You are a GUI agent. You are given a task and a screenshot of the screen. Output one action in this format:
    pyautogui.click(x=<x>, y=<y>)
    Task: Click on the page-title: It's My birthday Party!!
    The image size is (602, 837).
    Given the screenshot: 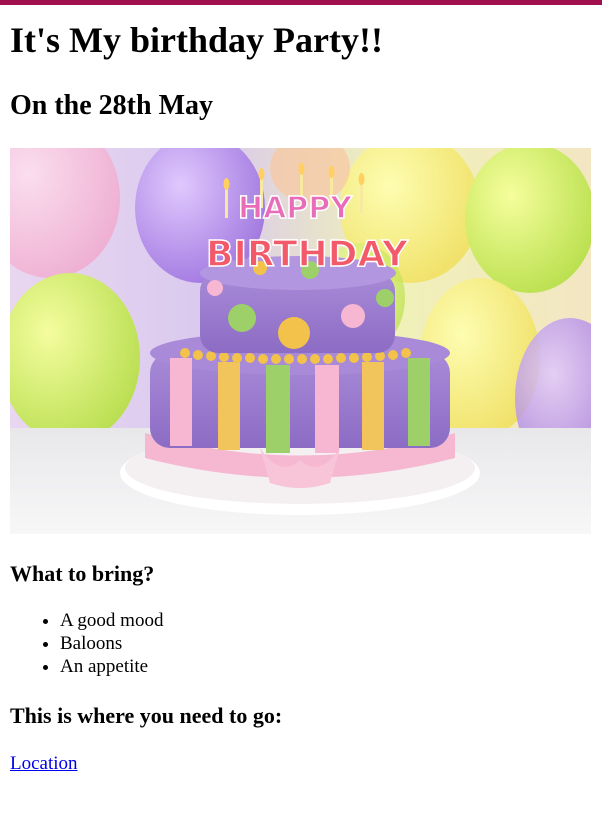 What is the action you would take?
    pyautogui.click(x=196, y=40)
    